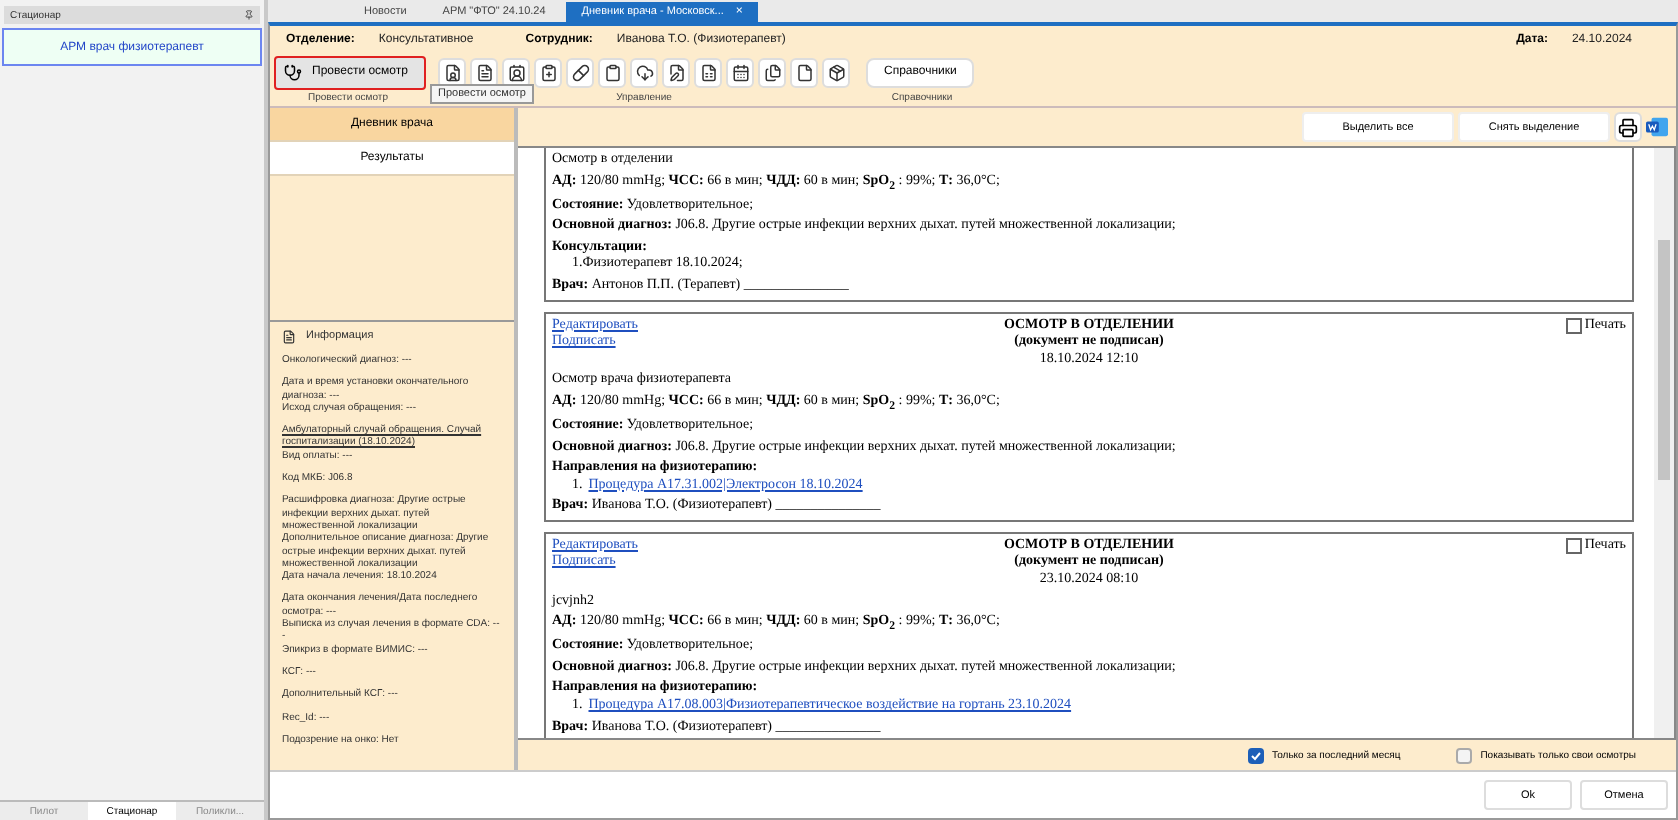  Describe the element at coordinates (249, 15) in the screenshot. I see `pin-icon` at that location.